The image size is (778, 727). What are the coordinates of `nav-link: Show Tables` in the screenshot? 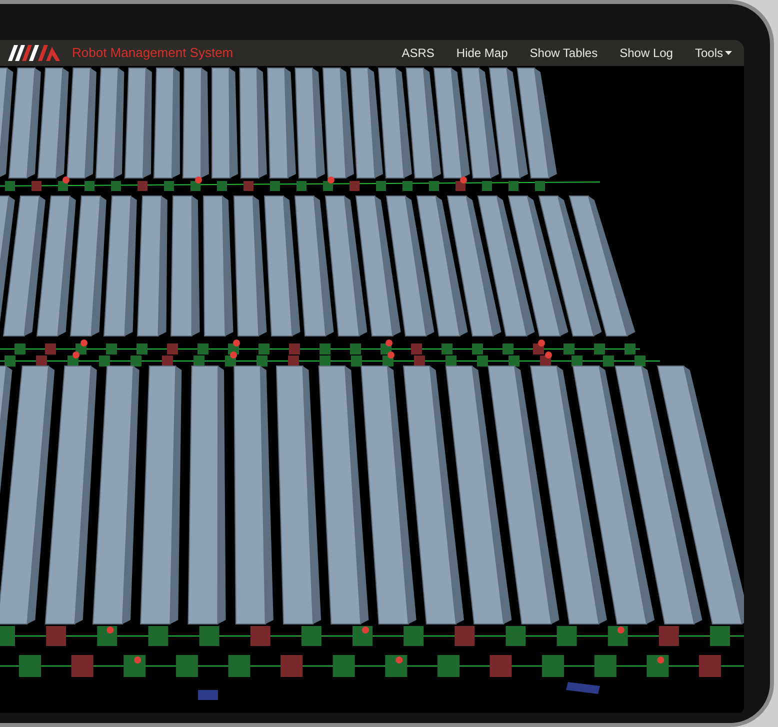 It's located at (564, 53).